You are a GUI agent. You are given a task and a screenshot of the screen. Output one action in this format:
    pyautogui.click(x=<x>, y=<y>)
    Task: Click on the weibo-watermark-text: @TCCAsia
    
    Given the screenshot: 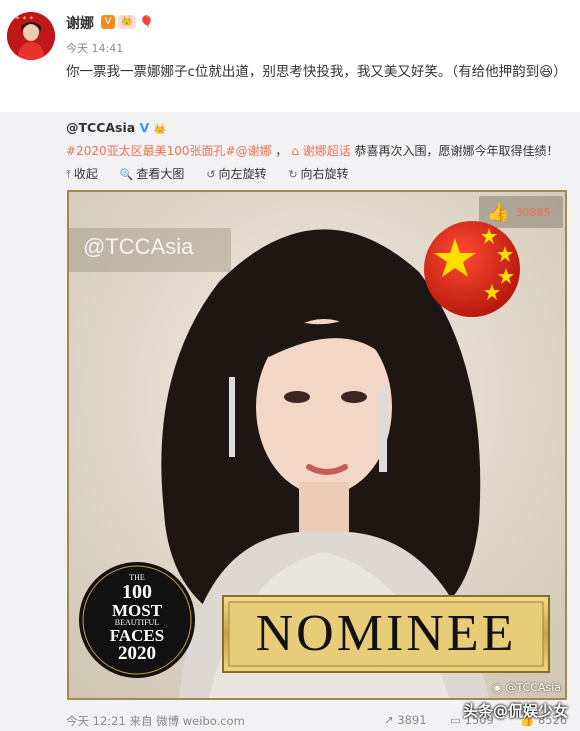 What is the action you would take?
    pyautogui.click(x=533, y=687)
    